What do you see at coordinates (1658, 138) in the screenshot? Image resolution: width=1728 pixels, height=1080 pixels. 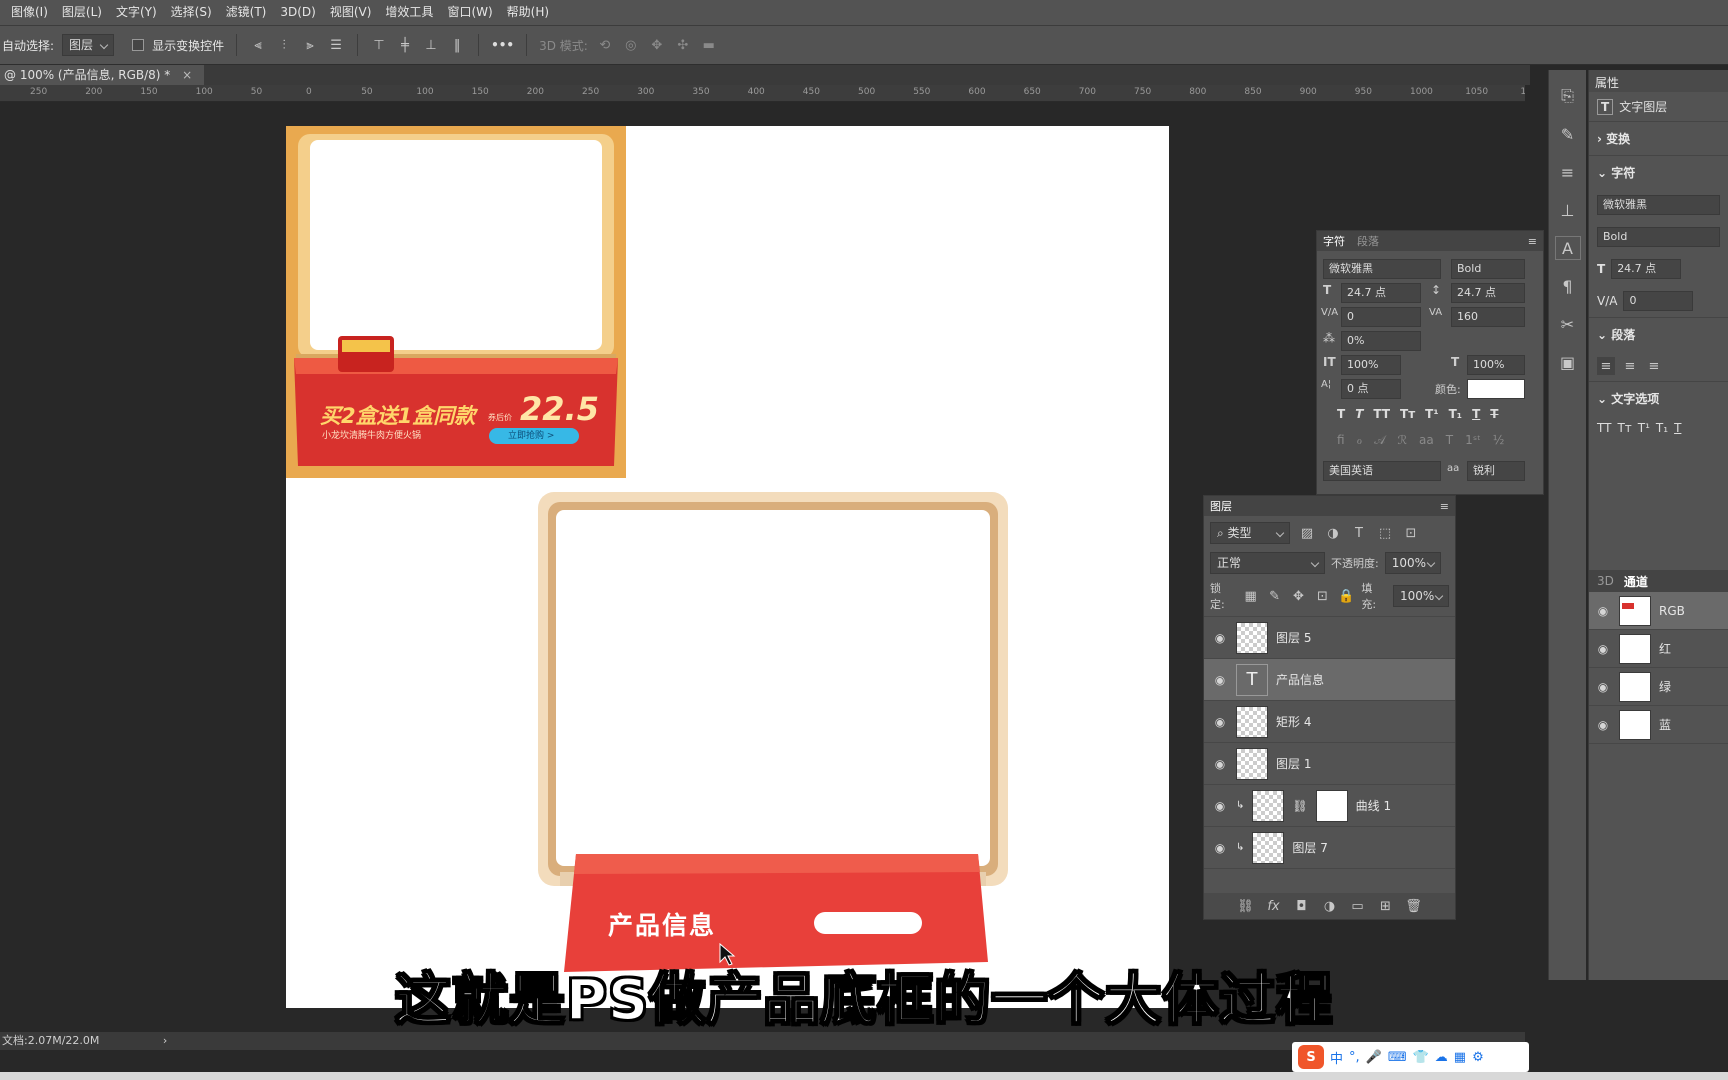 I see `transform-section: › 变换` at bounding box center [1658, 138].